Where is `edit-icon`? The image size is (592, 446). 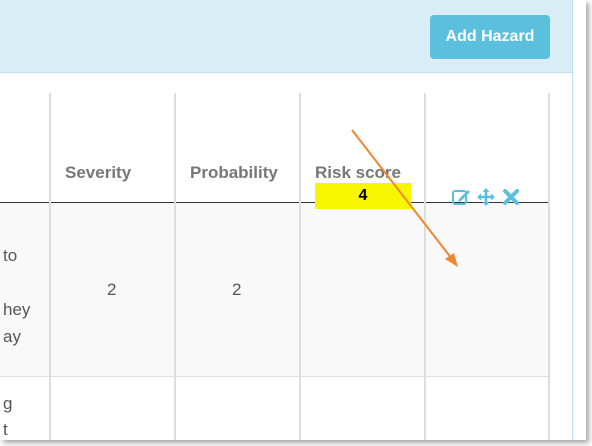
edit-icon is located at coordinates (461, 197).